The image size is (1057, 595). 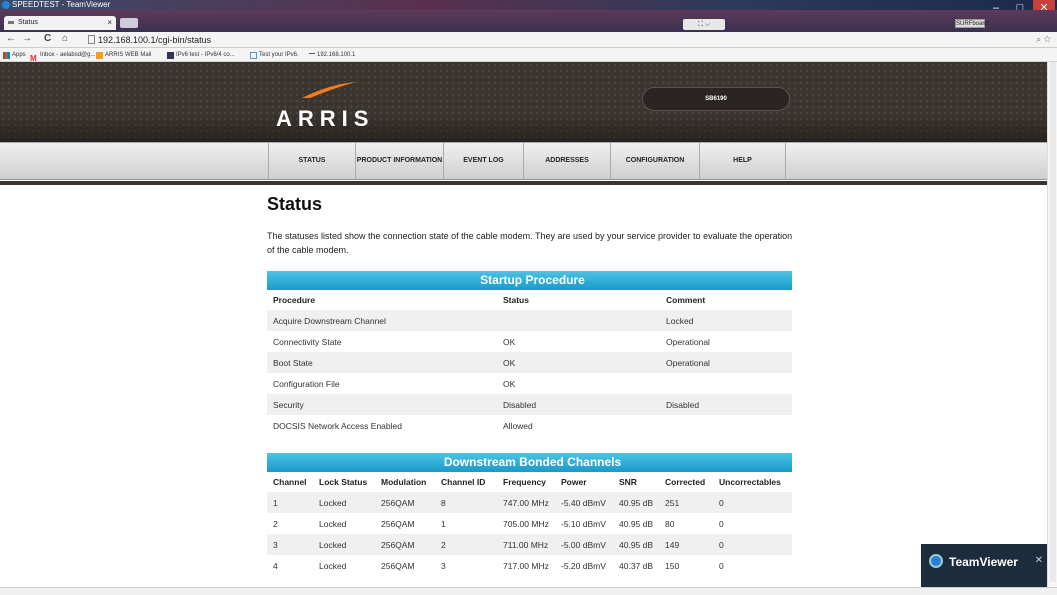 I want to click on table-row: Acquire Downstream Channel Locked, so click(x=529, y=320).